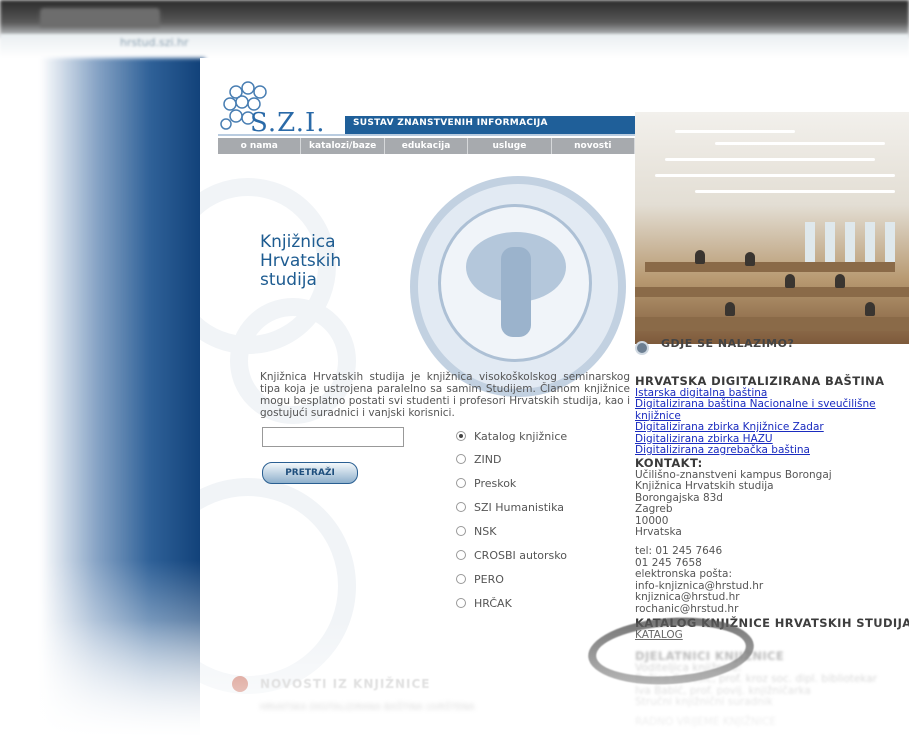  What do you see at coordinates (594, 146) in the screenshot?
I see `nav-novosti: novosti` at bounding box center [594, 146].